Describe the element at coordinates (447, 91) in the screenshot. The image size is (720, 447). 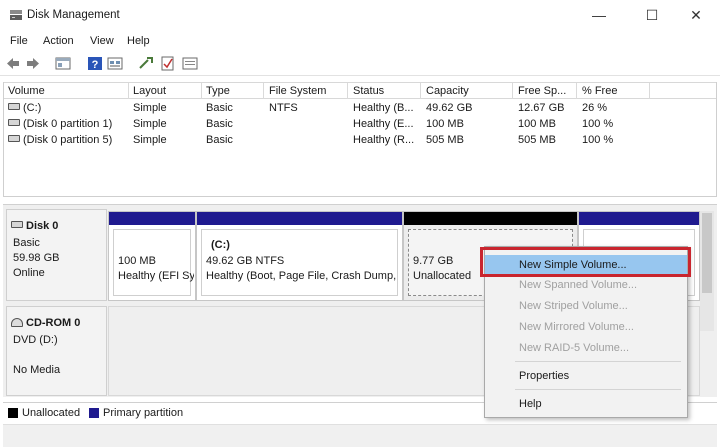
I see `column-header-capacity: Capacity` at that location.